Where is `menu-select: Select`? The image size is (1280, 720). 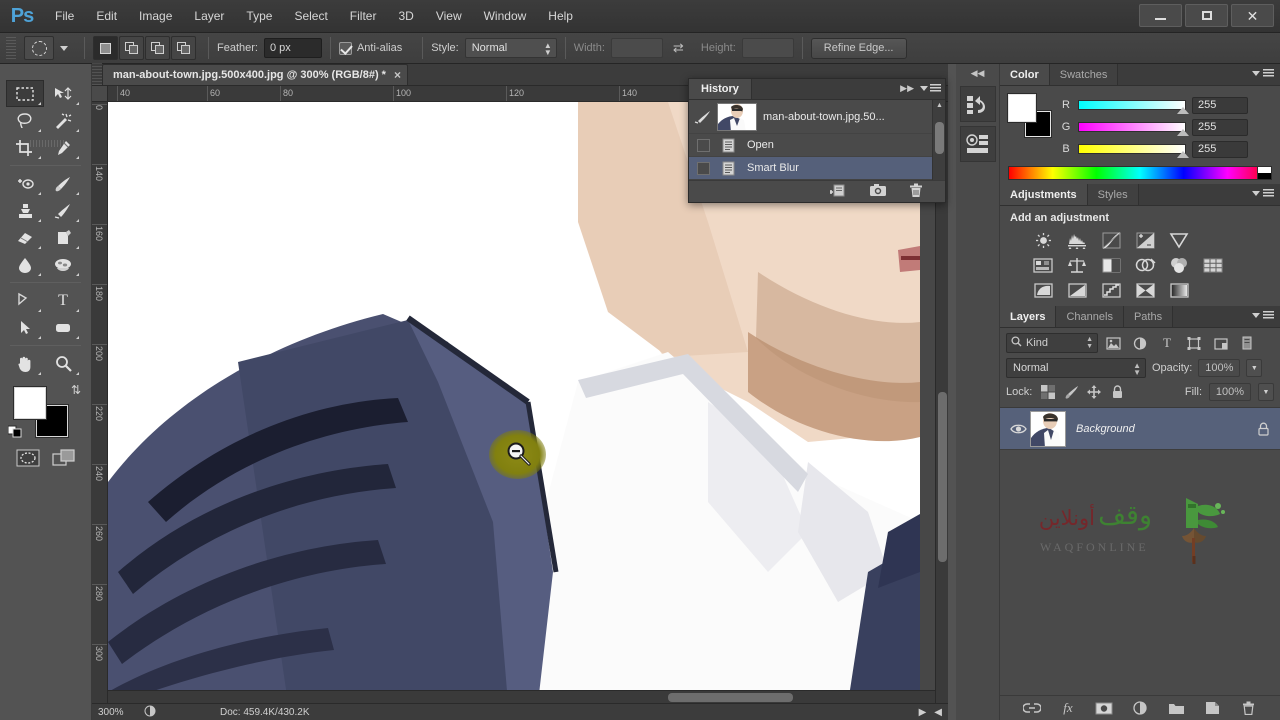 menu-select: Select is located at coordinates (310, 16).